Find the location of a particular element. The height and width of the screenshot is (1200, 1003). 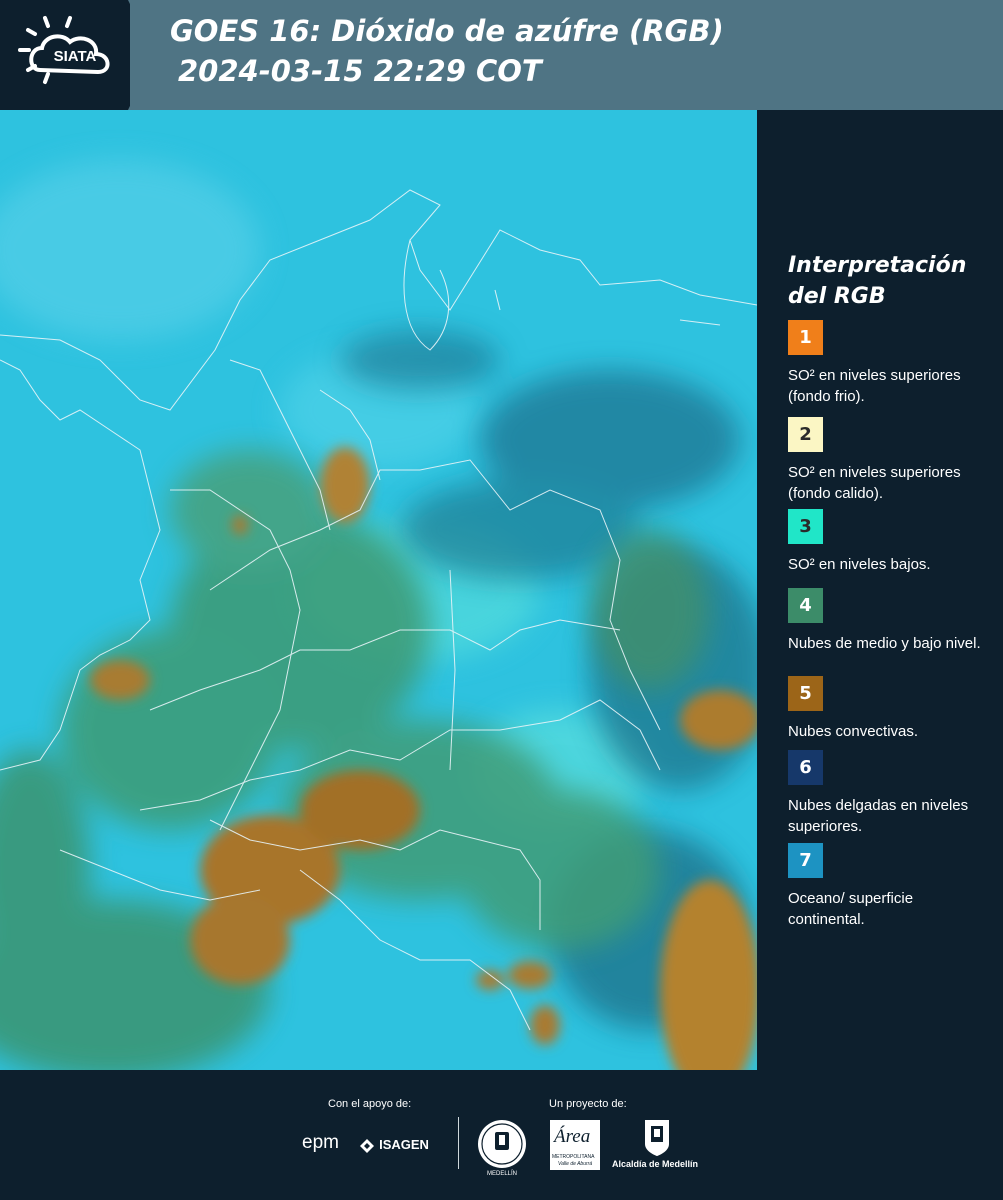

area-metropolitana-logo: Área METROPOLITANA Valle de Aburrá is located at coordinates (575, 1145).